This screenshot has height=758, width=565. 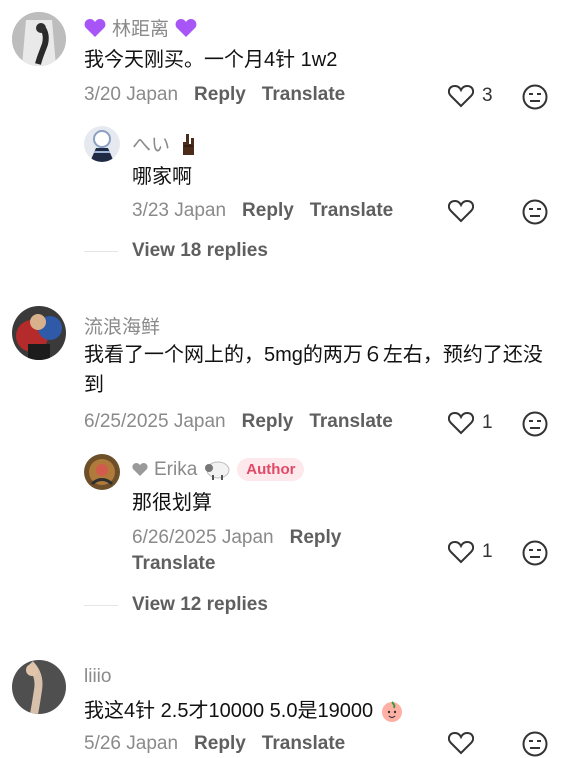 I want to click on comment-date: 5/26 Japan, so click(x=131, y=743).